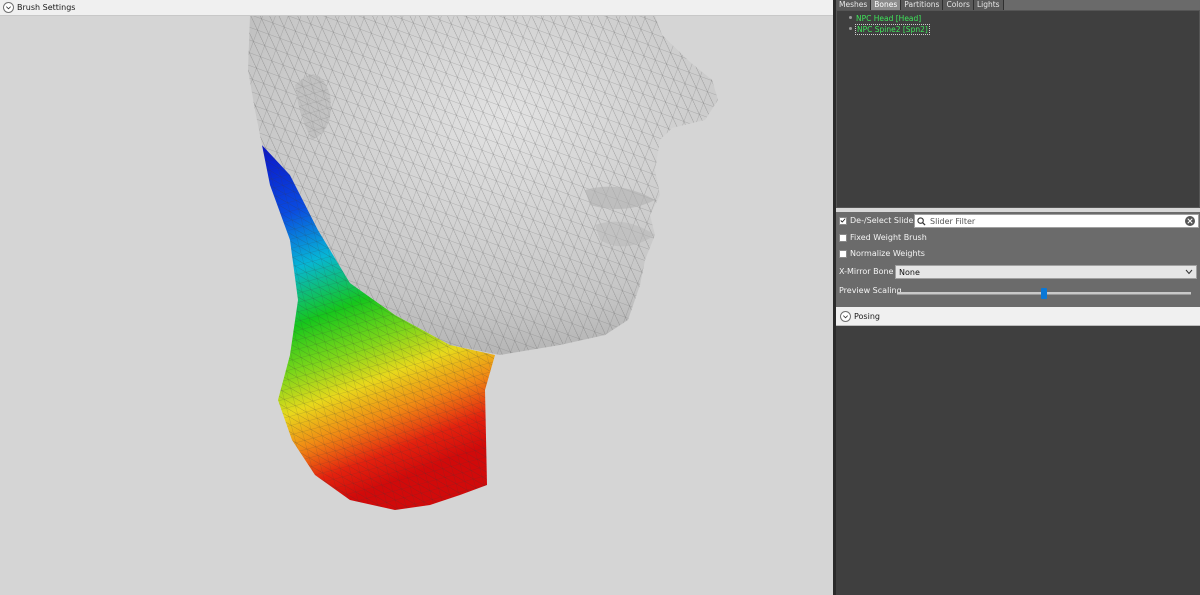 The image size is (1200, 595). I want to click on panel-tabs: Meshes Bones Partitions Colors Lights, so click(1018, 5).